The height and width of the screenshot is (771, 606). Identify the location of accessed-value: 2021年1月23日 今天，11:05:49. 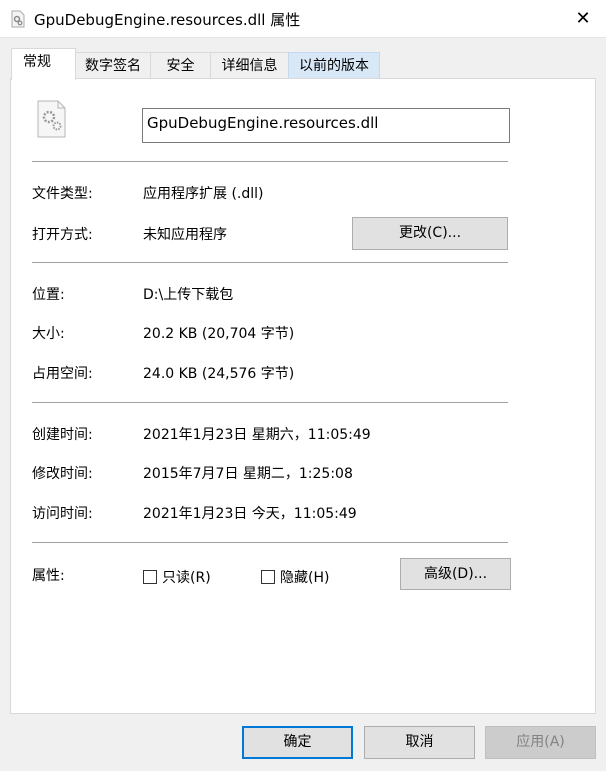
(250, 514).